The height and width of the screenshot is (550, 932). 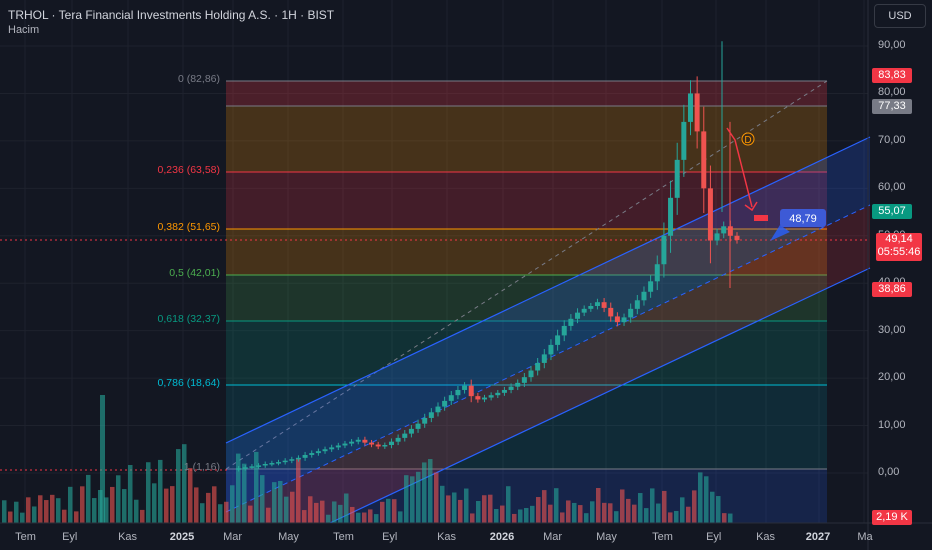 What do you see at coordinates (502, 537) in the screenshot?
I see `time-label: 2026` at bounding box center [502, 537].